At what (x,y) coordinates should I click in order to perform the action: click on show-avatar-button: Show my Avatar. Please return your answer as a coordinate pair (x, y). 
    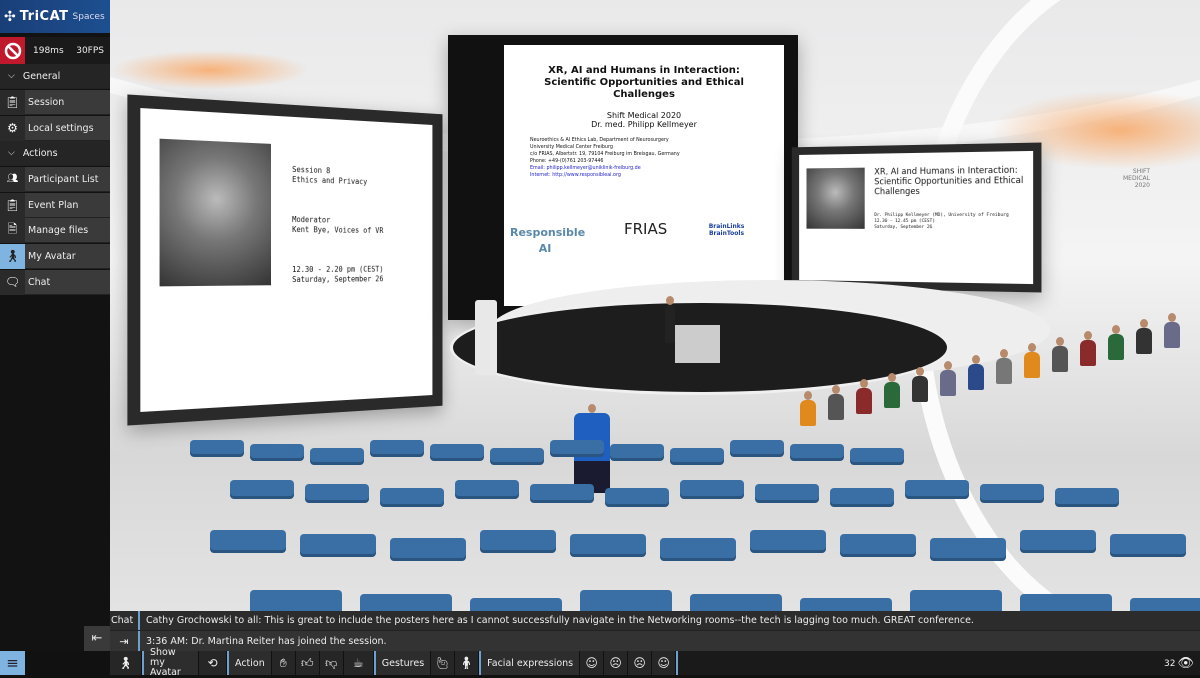
    Looking at the image, I should click on (171, 663).